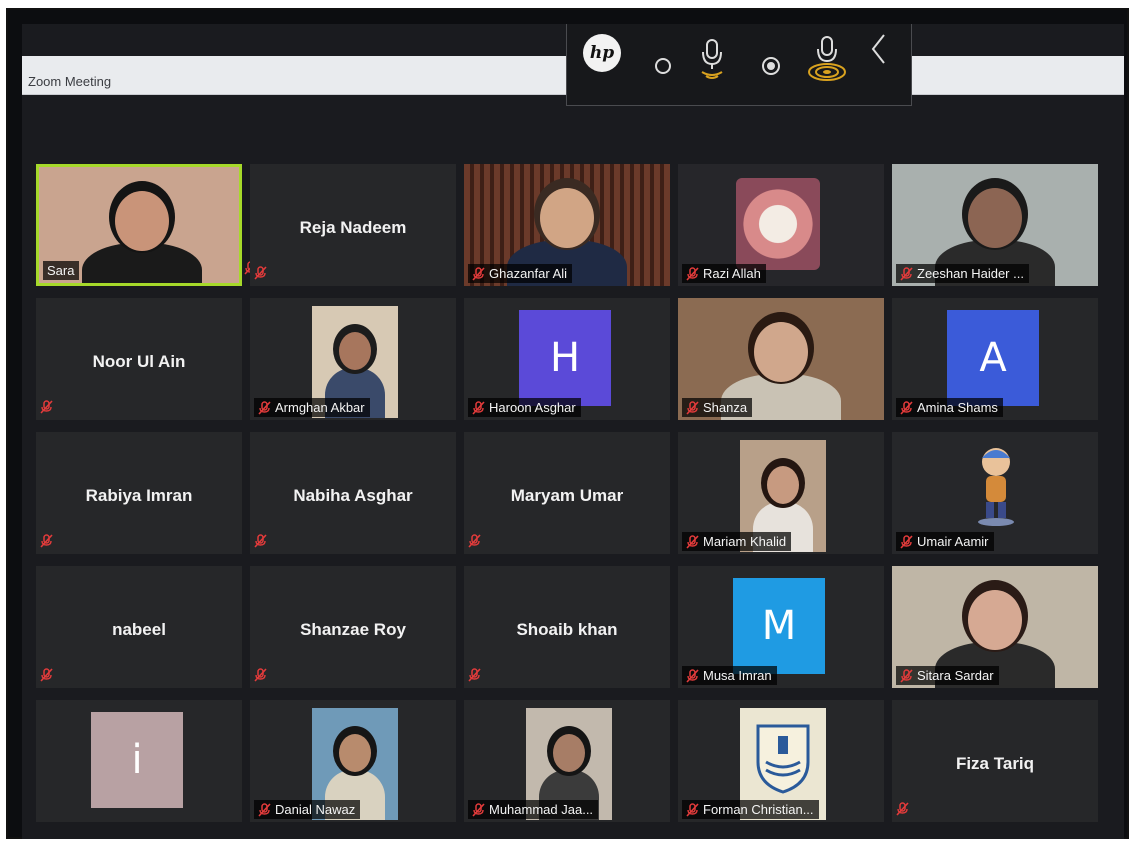  I want to click on participant-tile: M Musa Imran, so click(781, 627).